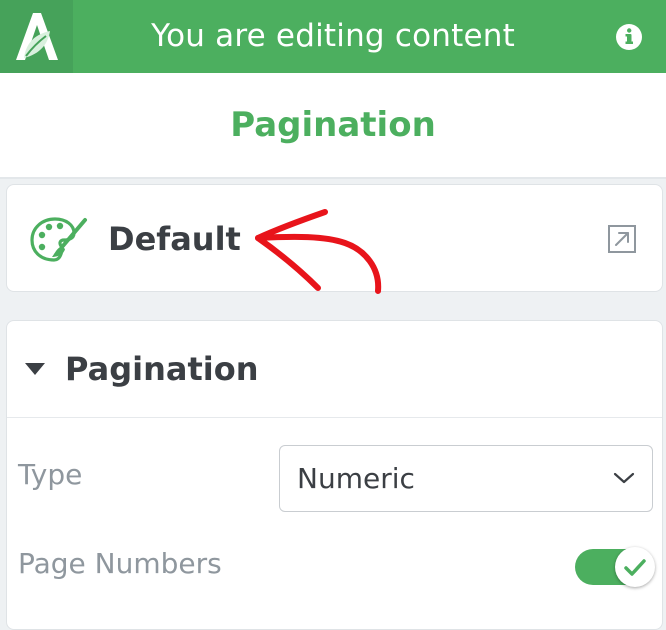  I want to click on type-label: Type, so click(50, 474).